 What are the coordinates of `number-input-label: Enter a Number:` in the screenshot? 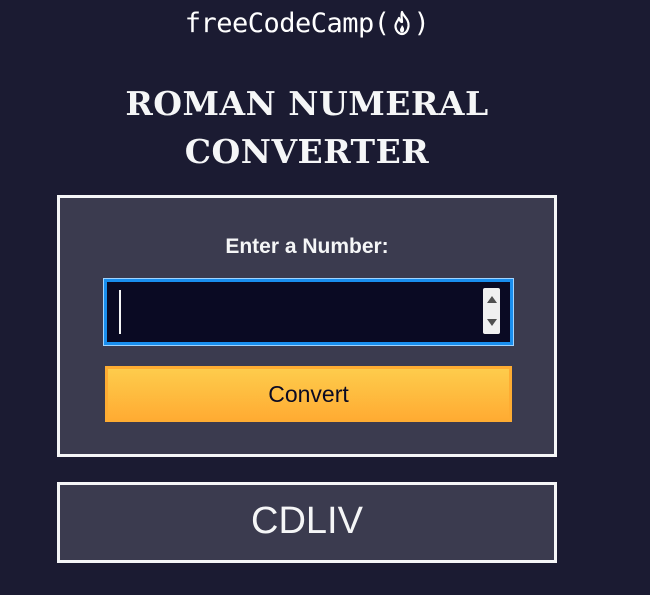 It's located at (307, 246).